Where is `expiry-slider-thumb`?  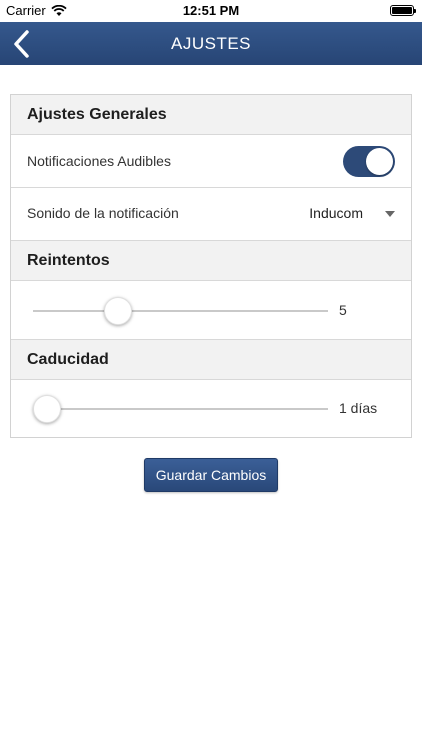 expiry-slider-thumb is located at coordinates (47, 409).